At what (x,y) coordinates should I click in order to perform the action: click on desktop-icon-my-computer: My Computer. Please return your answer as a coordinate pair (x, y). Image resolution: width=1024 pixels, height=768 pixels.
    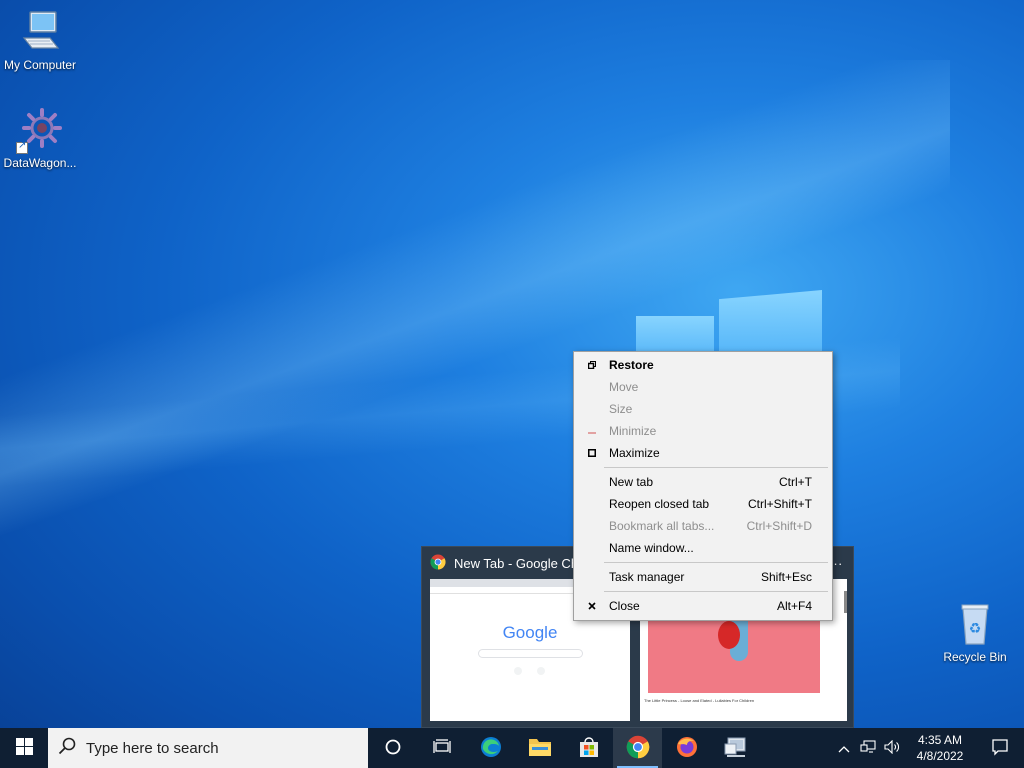
    Looking at the image, I should click on (40, 40).